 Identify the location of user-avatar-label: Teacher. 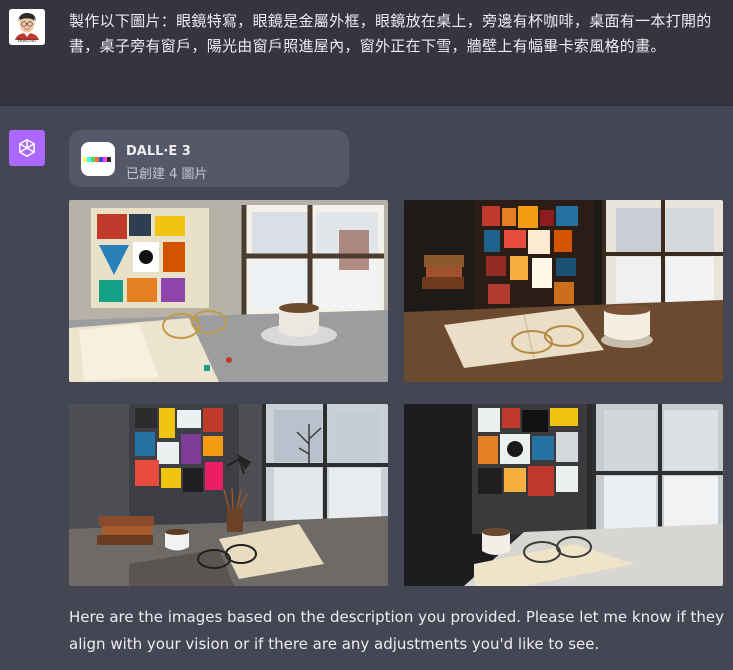
(27, 41).